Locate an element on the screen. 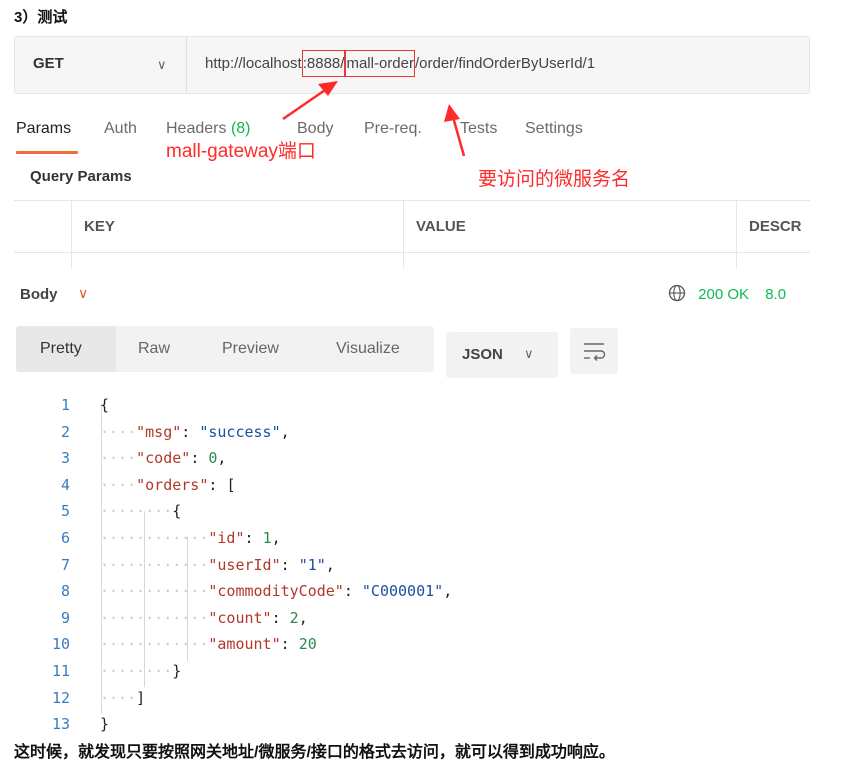  line-number: 11 is located at coordinates (60, 671).